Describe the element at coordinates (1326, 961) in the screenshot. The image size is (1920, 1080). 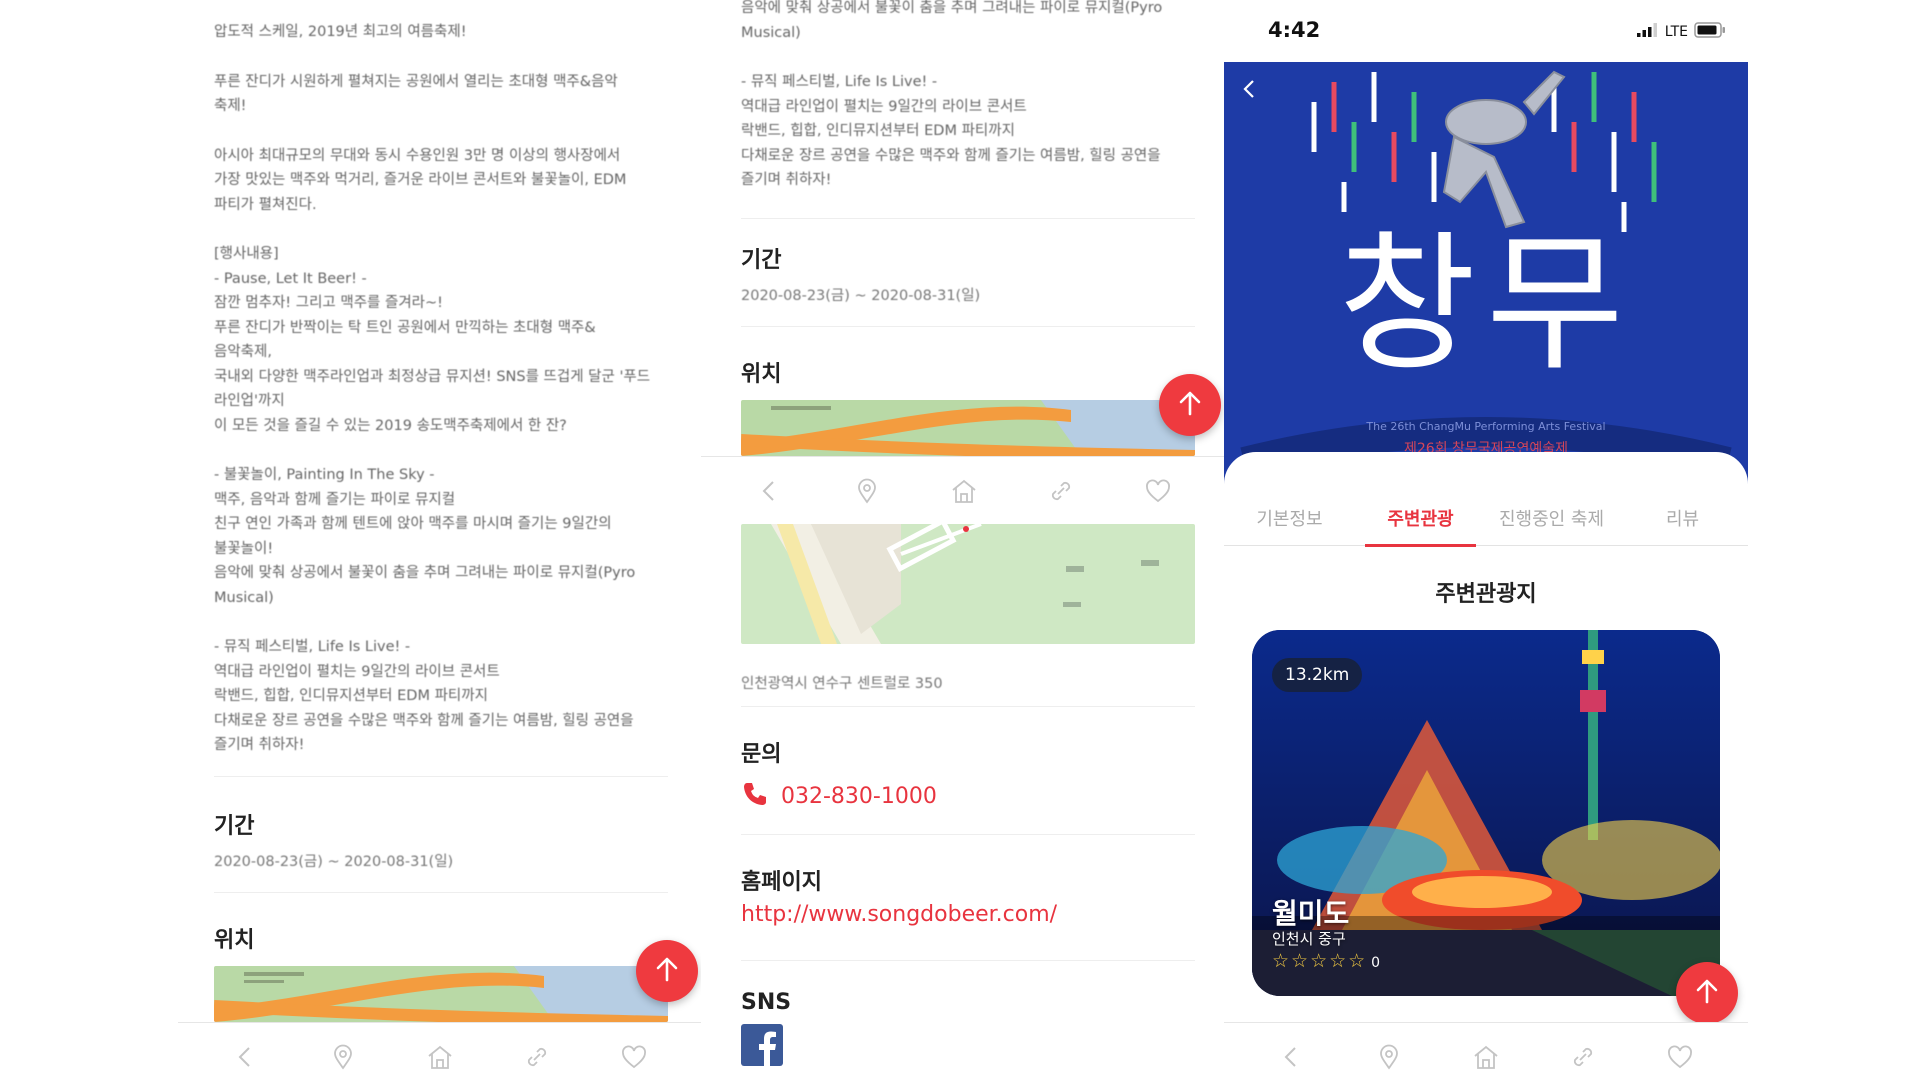
I see `star-rating: ☆☆☆☆☆ 0` at that location.